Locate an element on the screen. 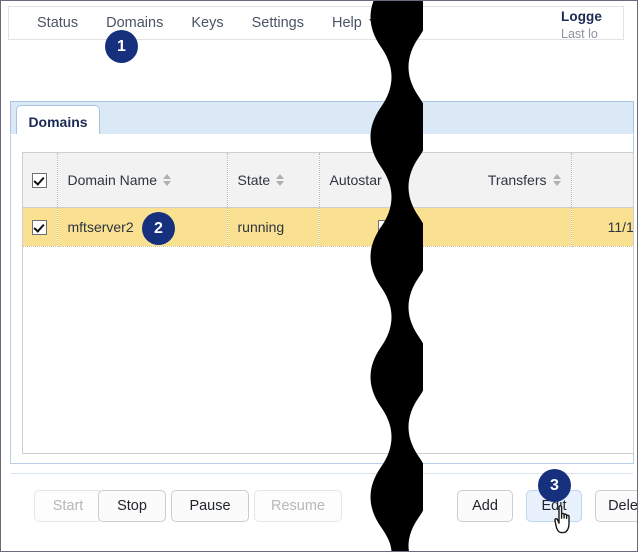 This screenshot has height=552, width=638. menubar-item-status: Status is located at coordinates (57, 23).